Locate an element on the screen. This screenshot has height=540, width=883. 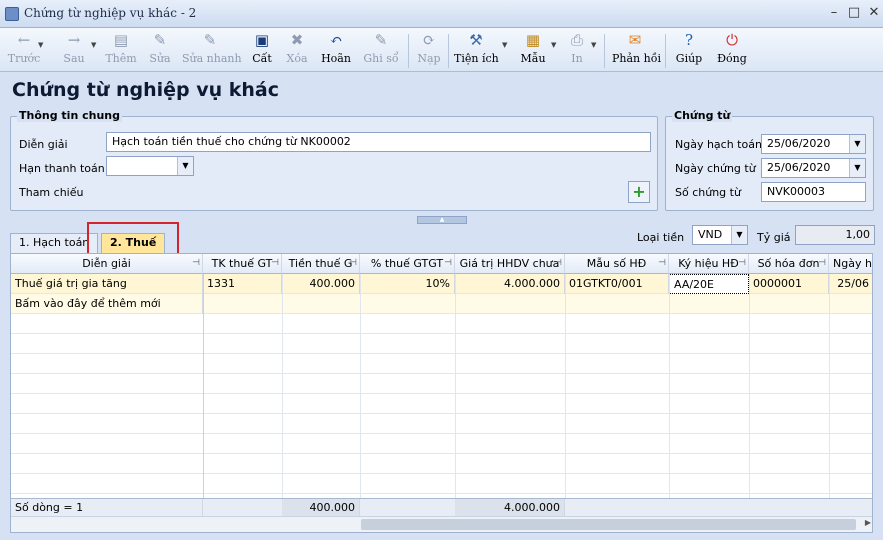
table-cell: 01GTKT0/001 is located at coordinates (617, 284).